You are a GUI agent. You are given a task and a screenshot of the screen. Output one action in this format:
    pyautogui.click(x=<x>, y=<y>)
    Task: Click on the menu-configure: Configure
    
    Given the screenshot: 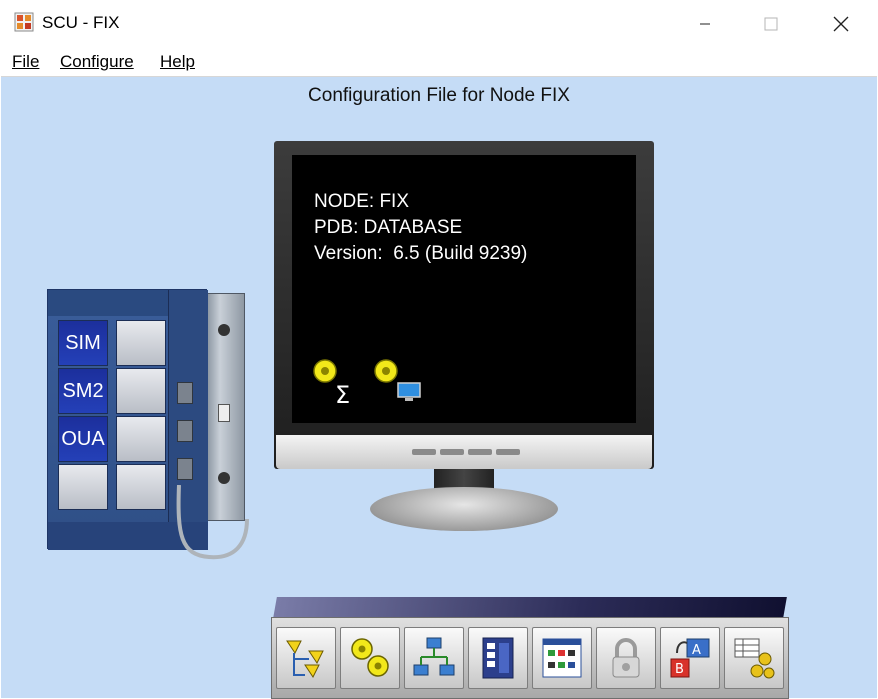 What is the action you would take?
    pyautogui.click(x=97, y=62)
    